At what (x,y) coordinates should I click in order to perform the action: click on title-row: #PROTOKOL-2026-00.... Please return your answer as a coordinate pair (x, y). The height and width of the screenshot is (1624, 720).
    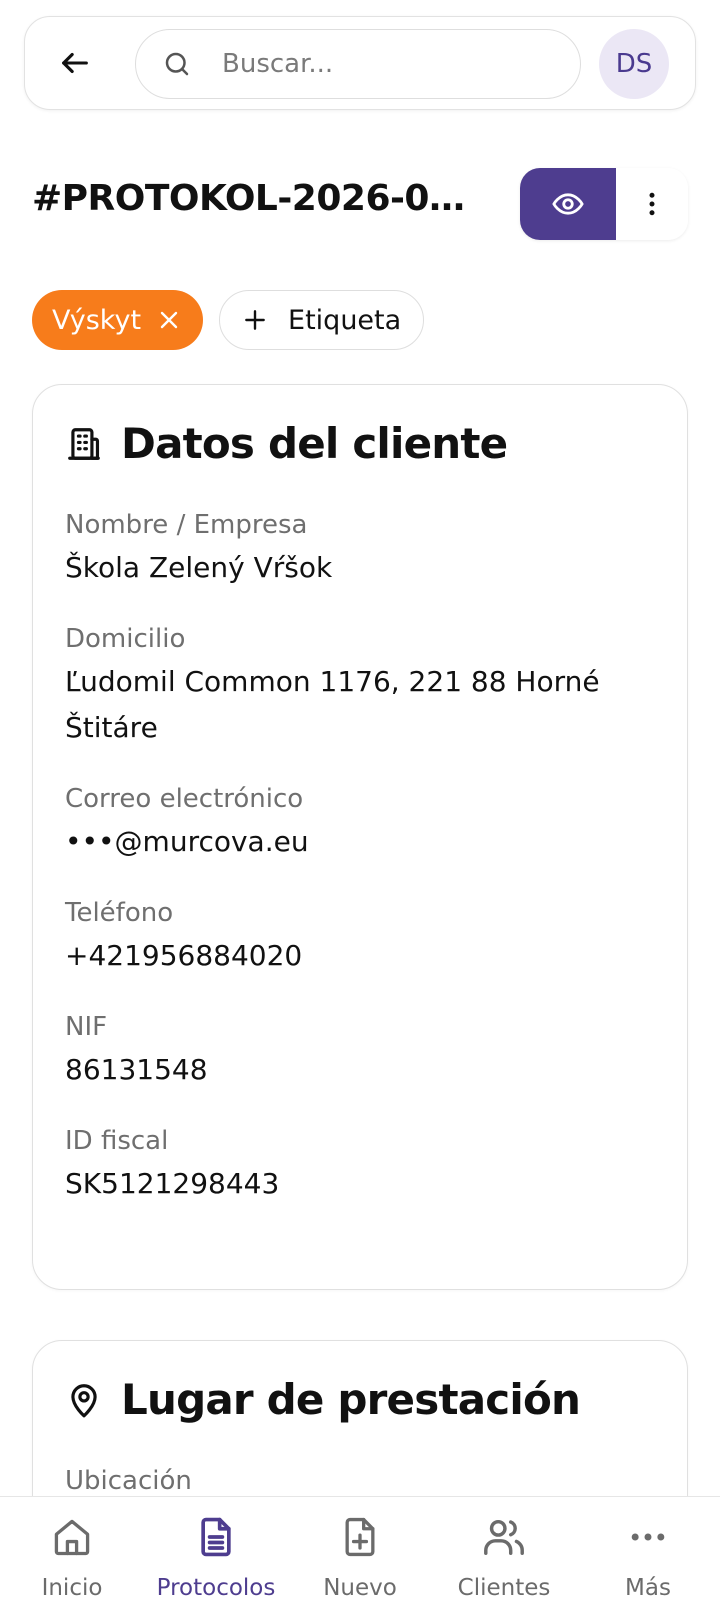
    Looking at the image, I should click on (360, 205).